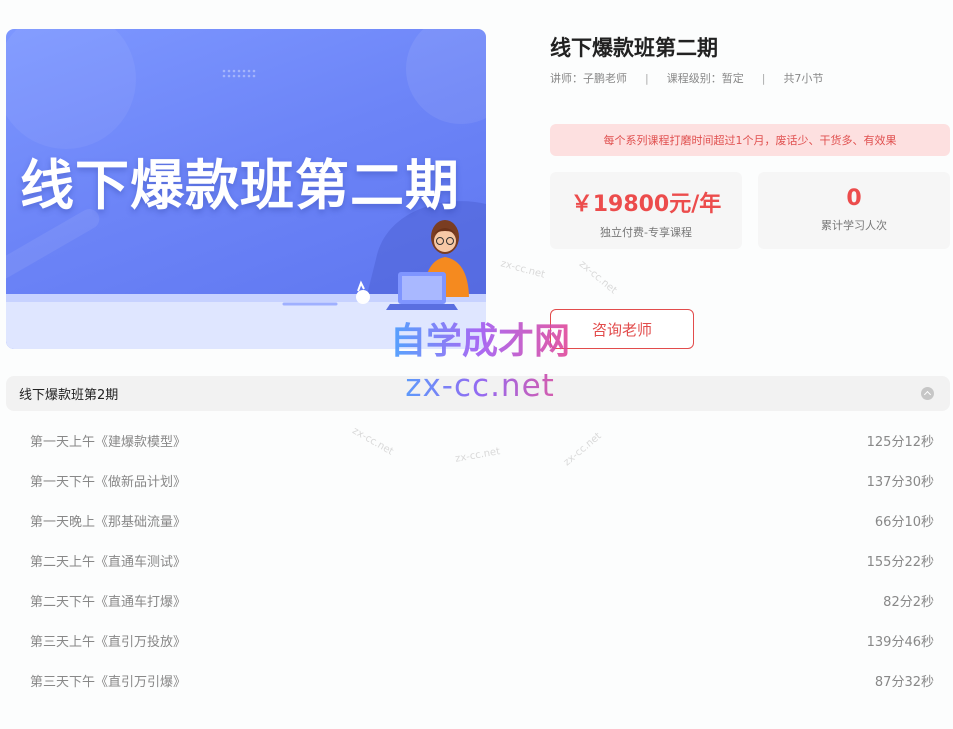  Describe the element at coordinates (108, 682) in the screenshot. I see `lesson-title: 第三天下午《直引万引爆》` at that location.